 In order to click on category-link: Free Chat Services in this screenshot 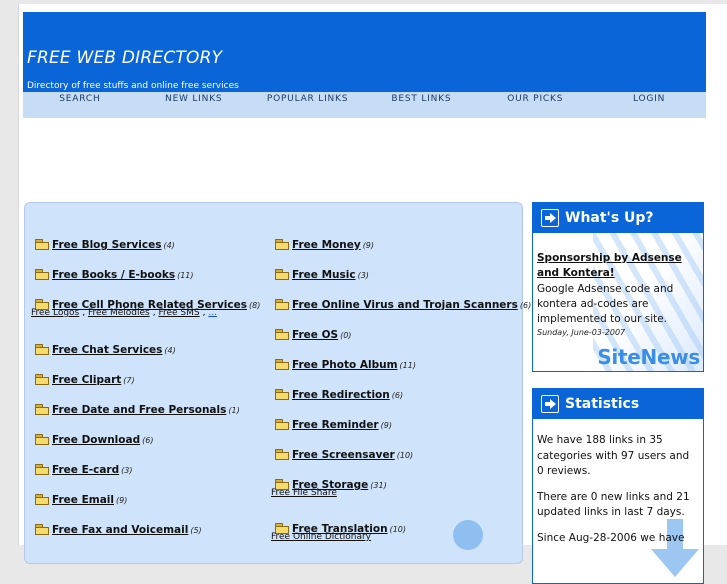, I will do `click(107, 350)`.